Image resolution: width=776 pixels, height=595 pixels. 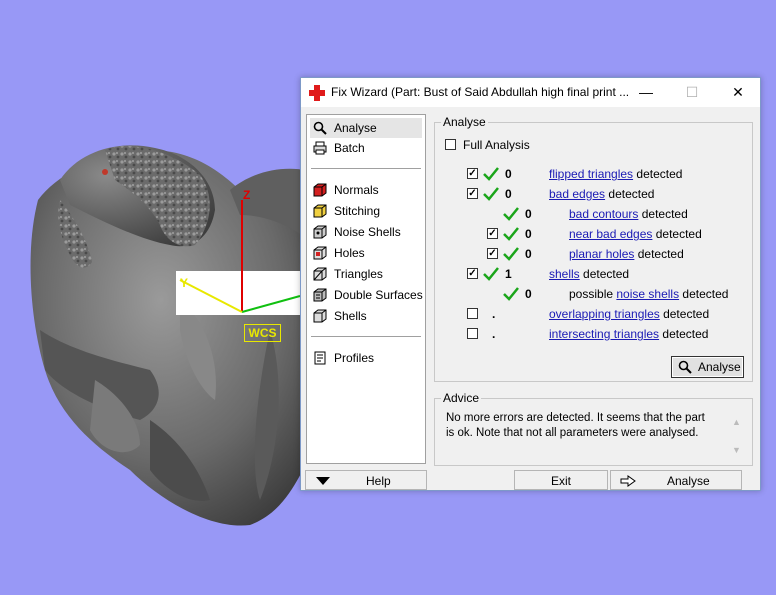 What do you see at coordinates (355, 128) in the screenshot?
I see `nav-item-label: Analyse` at bounding box center [355, 128].